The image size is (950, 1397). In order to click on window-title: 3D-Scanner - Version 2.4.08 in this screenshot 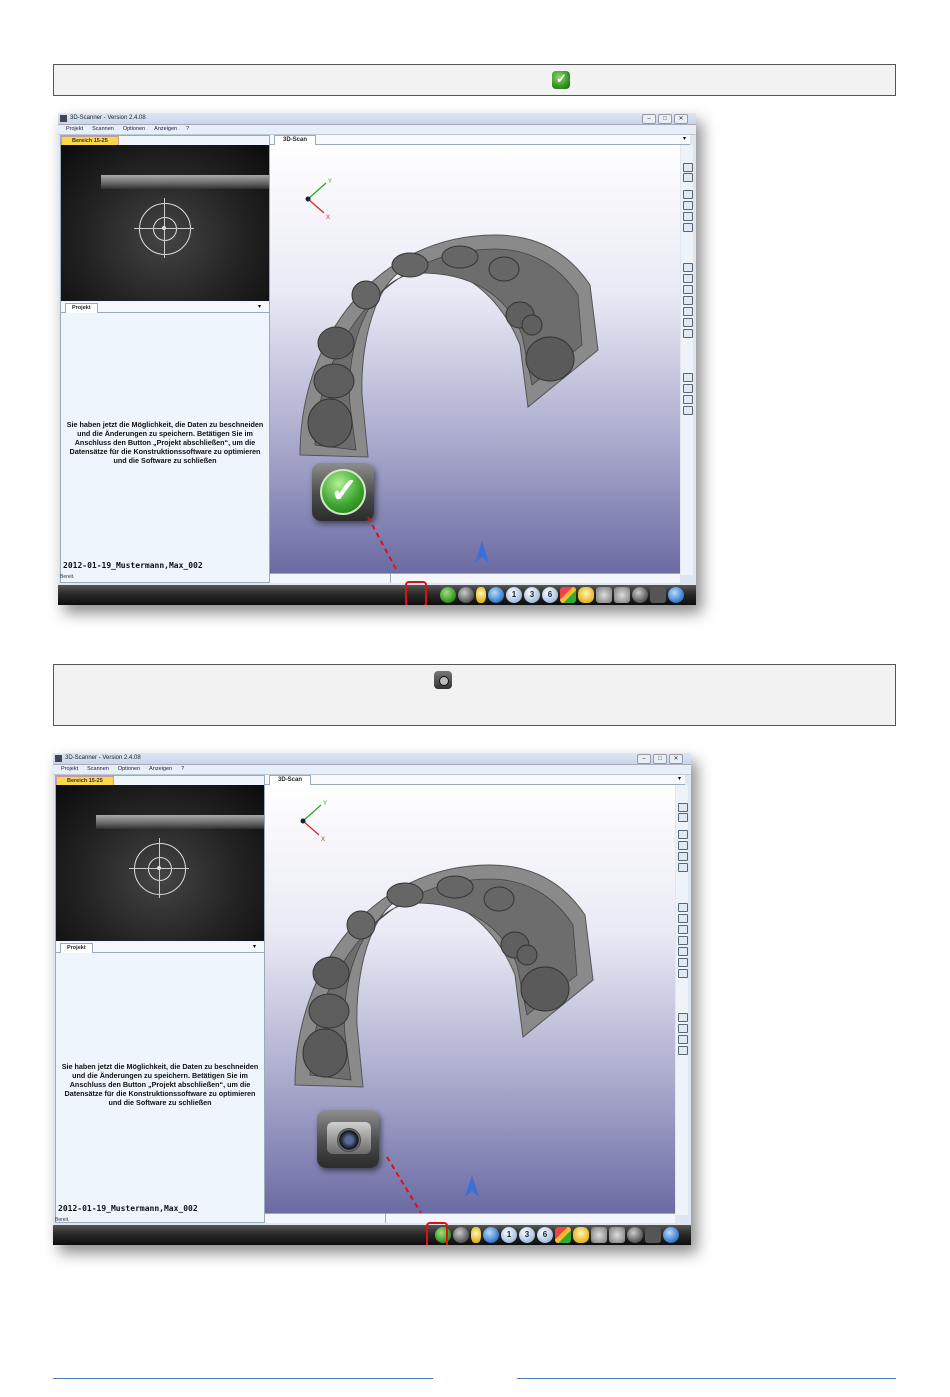, I will do `click(103, 758)`.